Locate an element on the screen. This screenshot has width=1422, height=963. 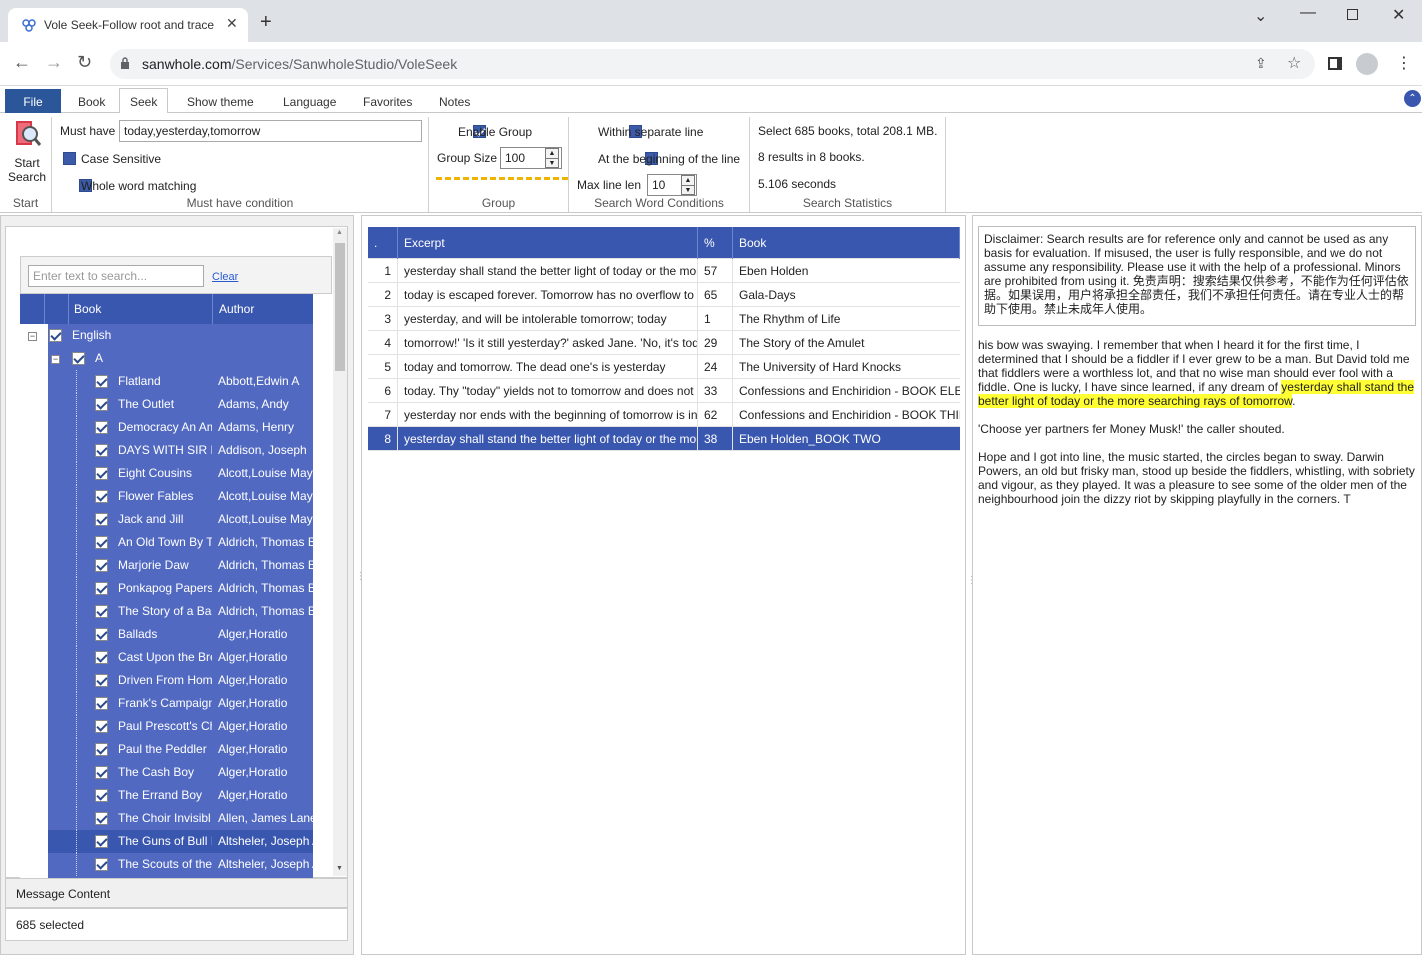
tree-book-row: Cast Upon the Bre Alger,Horatio is located at coordinates (166, 657).